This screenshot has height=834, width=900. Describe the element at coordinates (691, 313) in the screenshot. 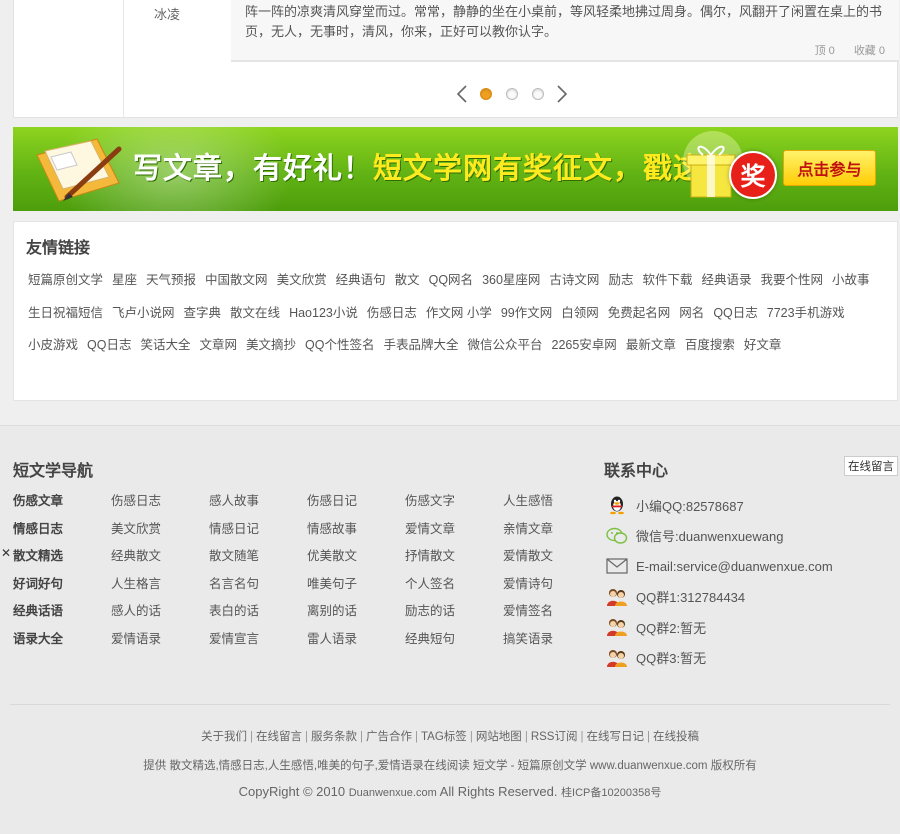

I see `friend-link: 网名` at that location.